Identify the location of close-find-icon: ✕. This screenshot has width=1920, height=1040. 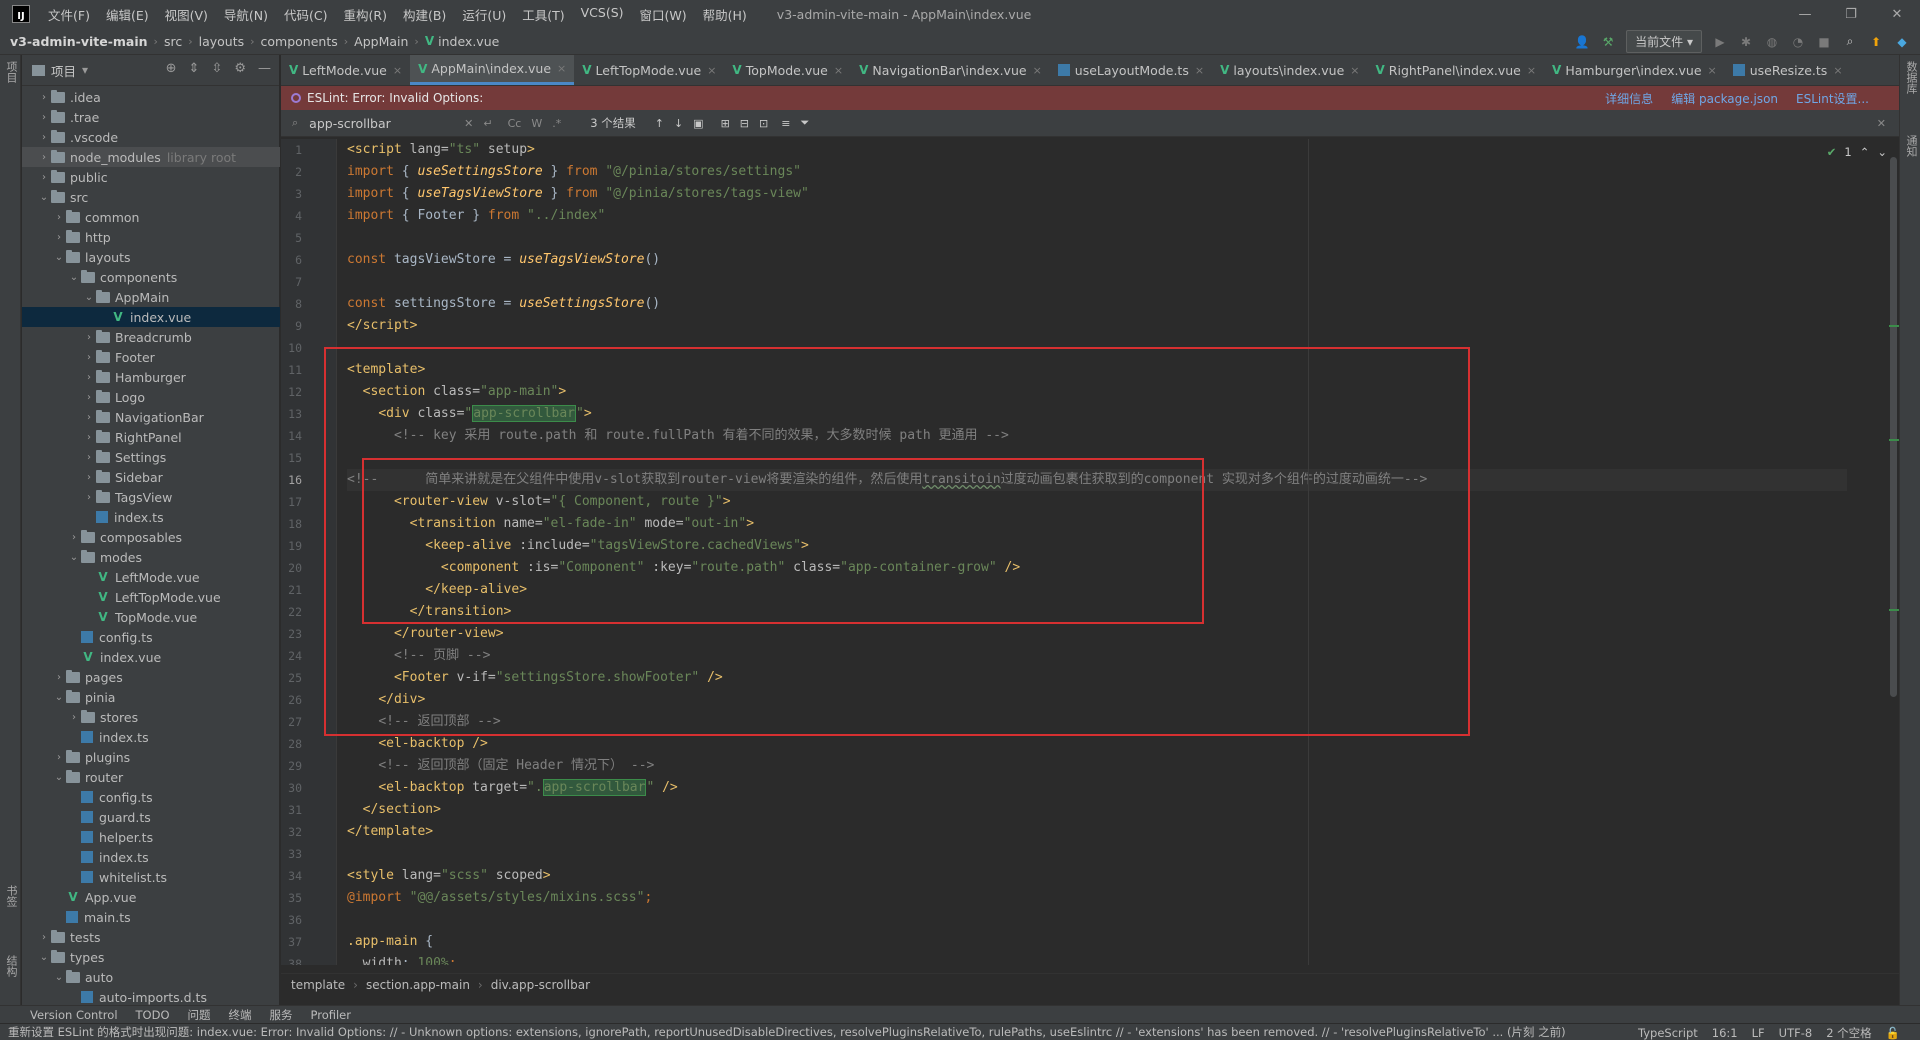
(1881, 123).